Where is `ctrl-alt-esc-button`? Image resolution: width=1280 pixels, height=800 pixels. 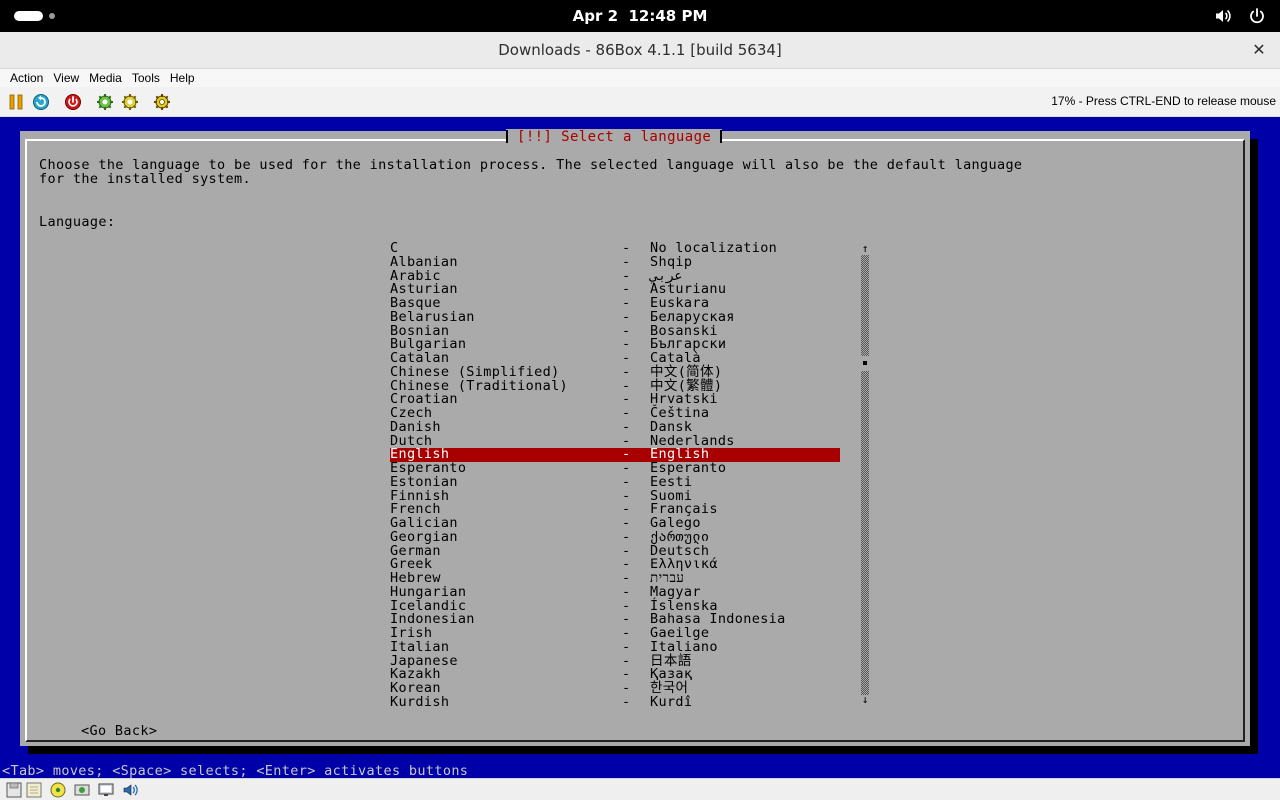 ctrl-alt-esc-button is located at coordinates (130, 102).